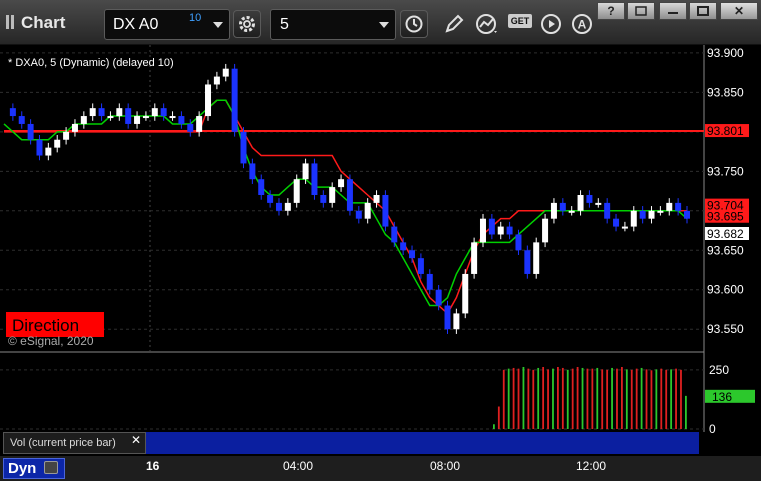  I want to click on status-bar: Dyn, so click(380, 468).